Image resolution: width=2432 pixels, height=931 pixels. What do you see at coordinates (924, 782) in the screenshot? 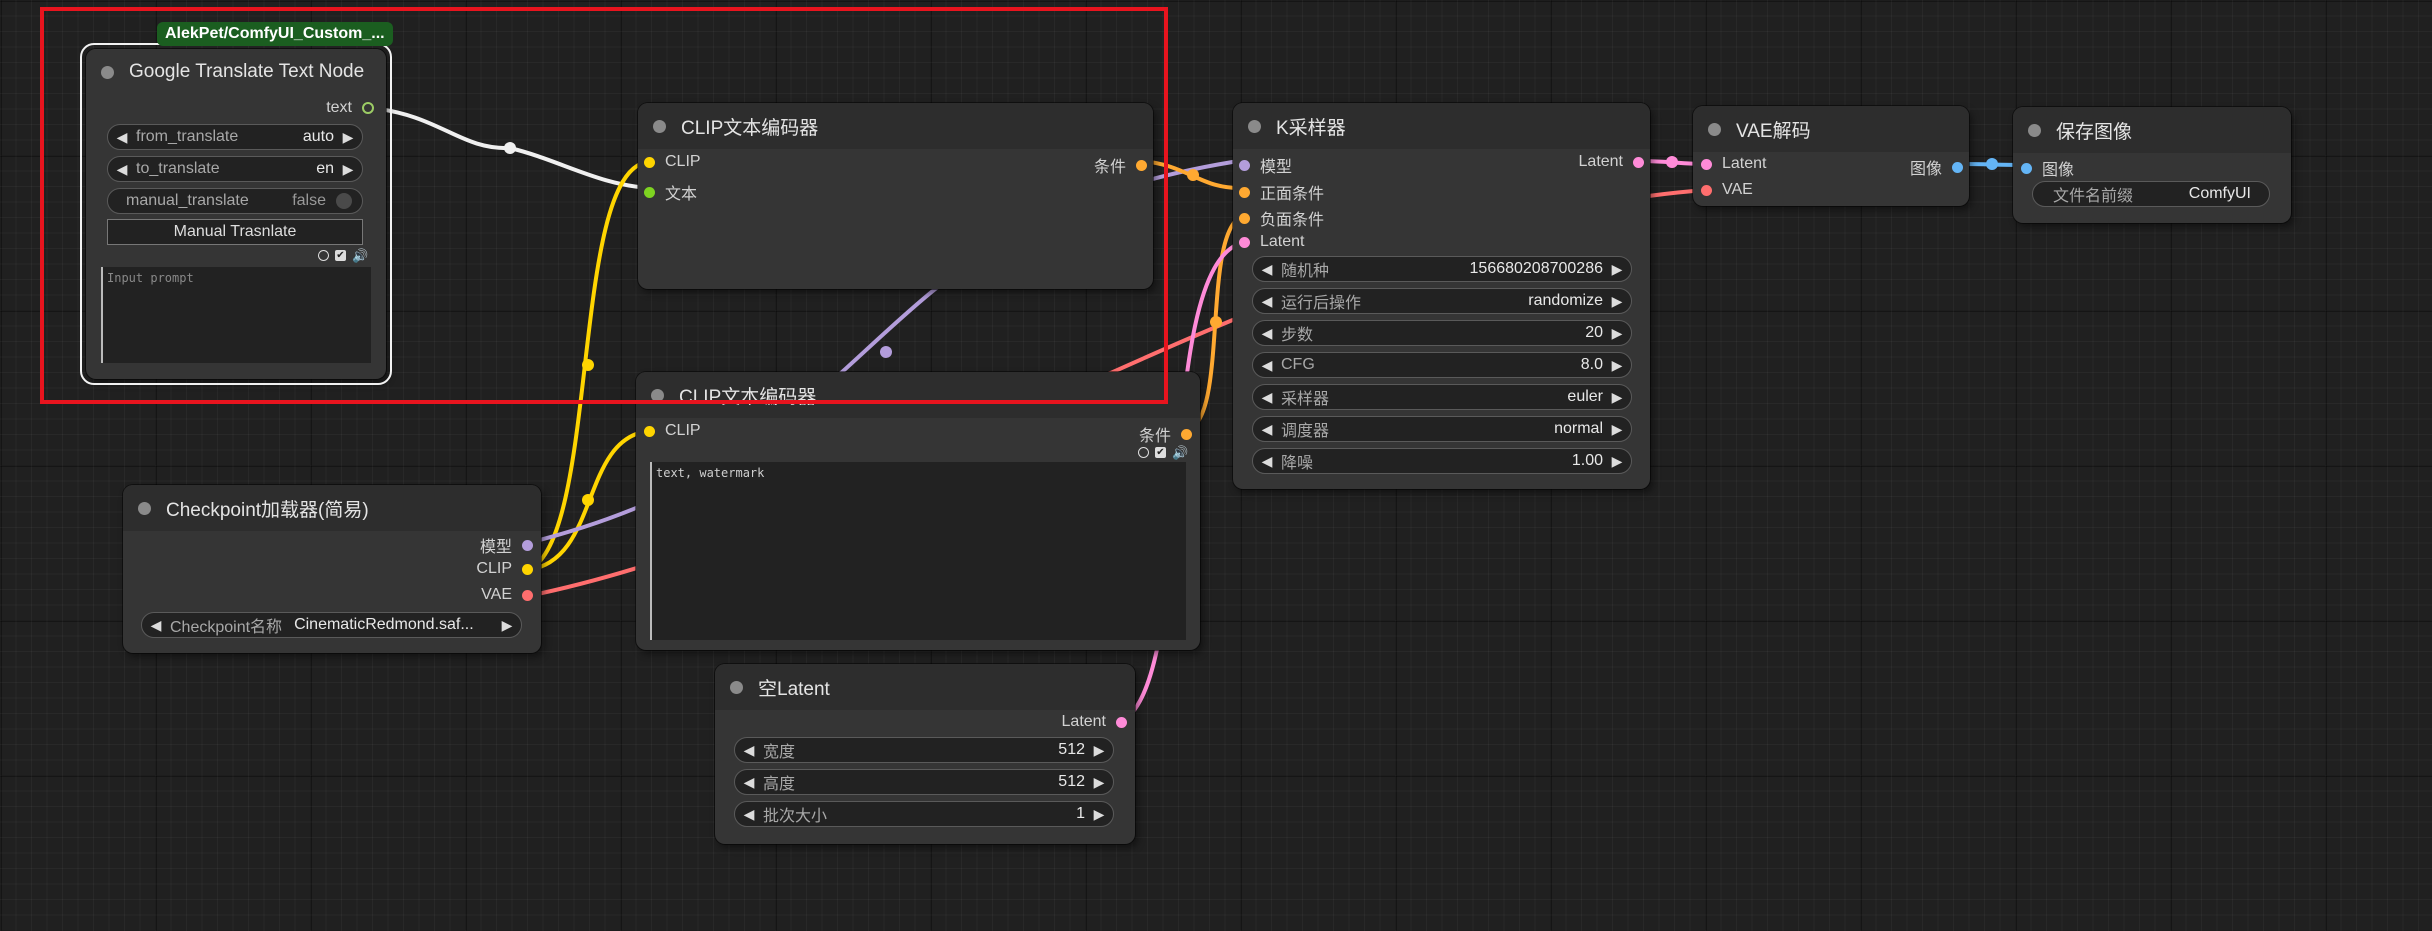
I see `height-widget: ◀ 高度 512 ▶` at bounding box center [924, 782].